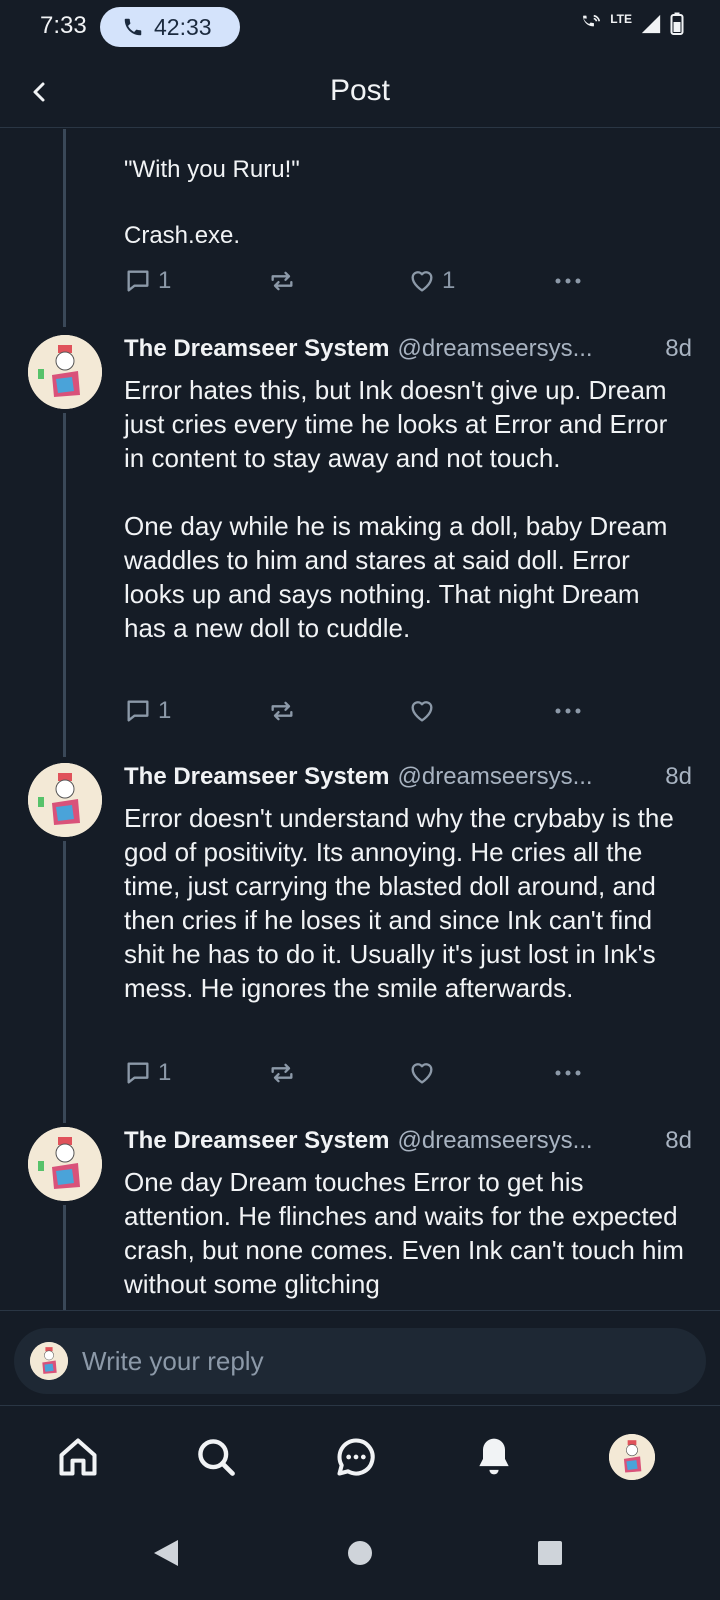  I want to click on notifications-icon, so click(494, 1456).